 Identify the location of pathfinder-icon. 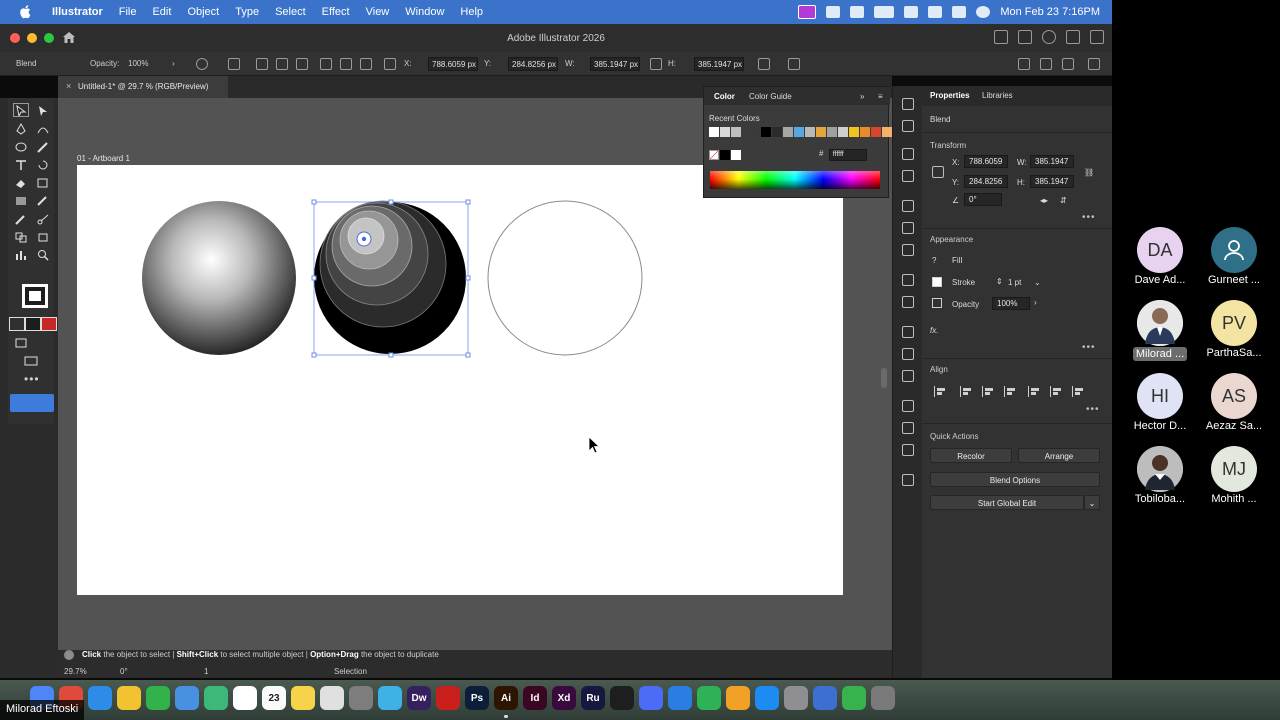
(908, 428).